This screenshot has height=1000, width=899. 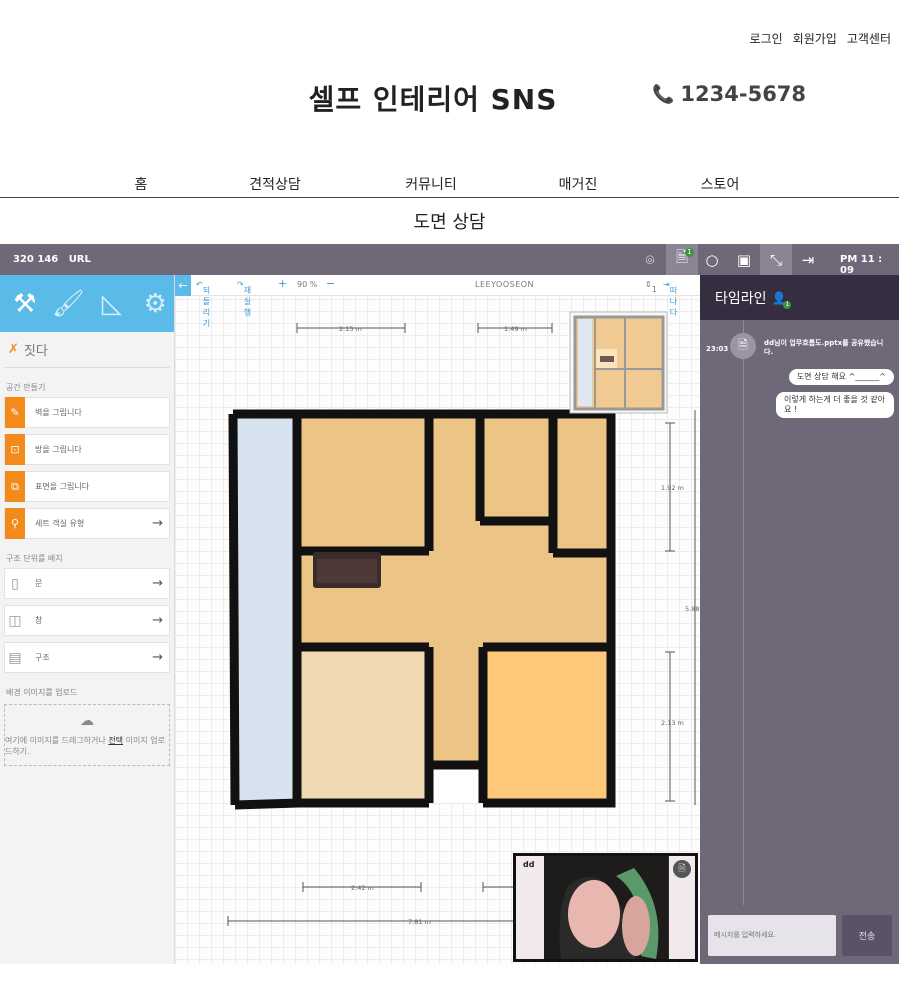 I want to click on stairs-icon: ▤, so click(x=15, y=657).